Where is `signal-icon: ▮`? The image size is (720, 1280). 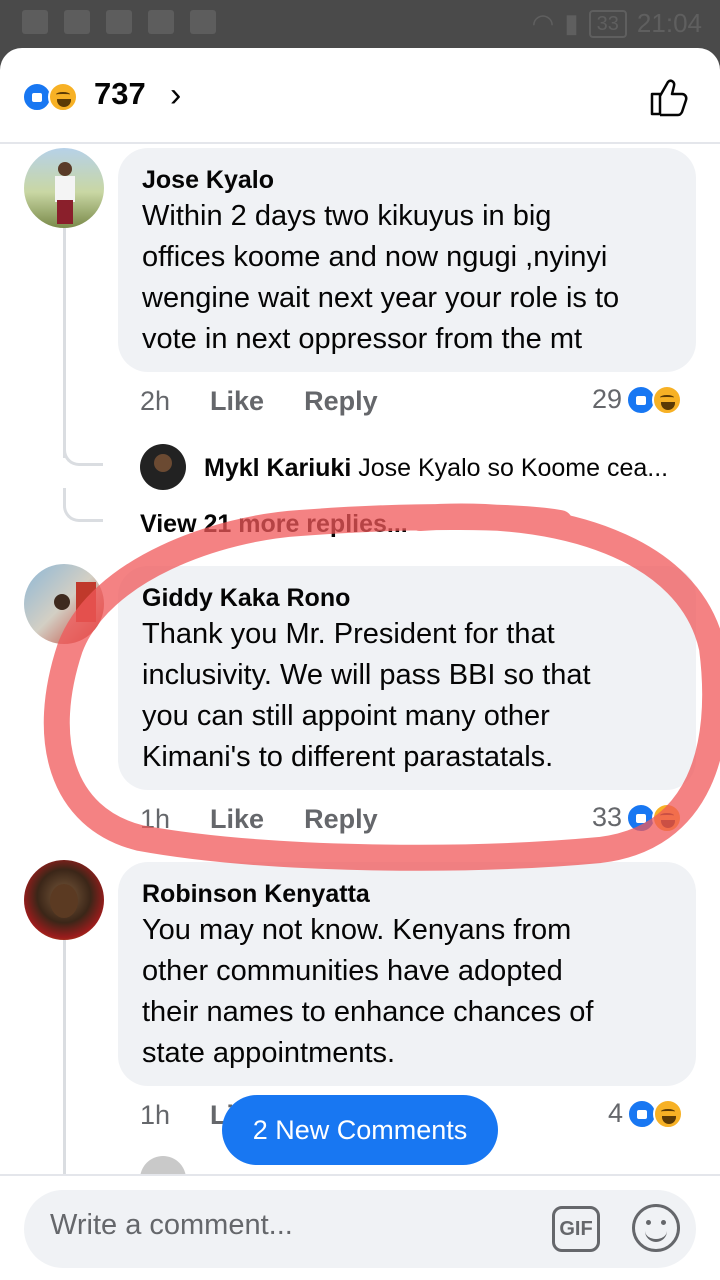 signal-icon: ▮ is located at coordinates (571, 23).